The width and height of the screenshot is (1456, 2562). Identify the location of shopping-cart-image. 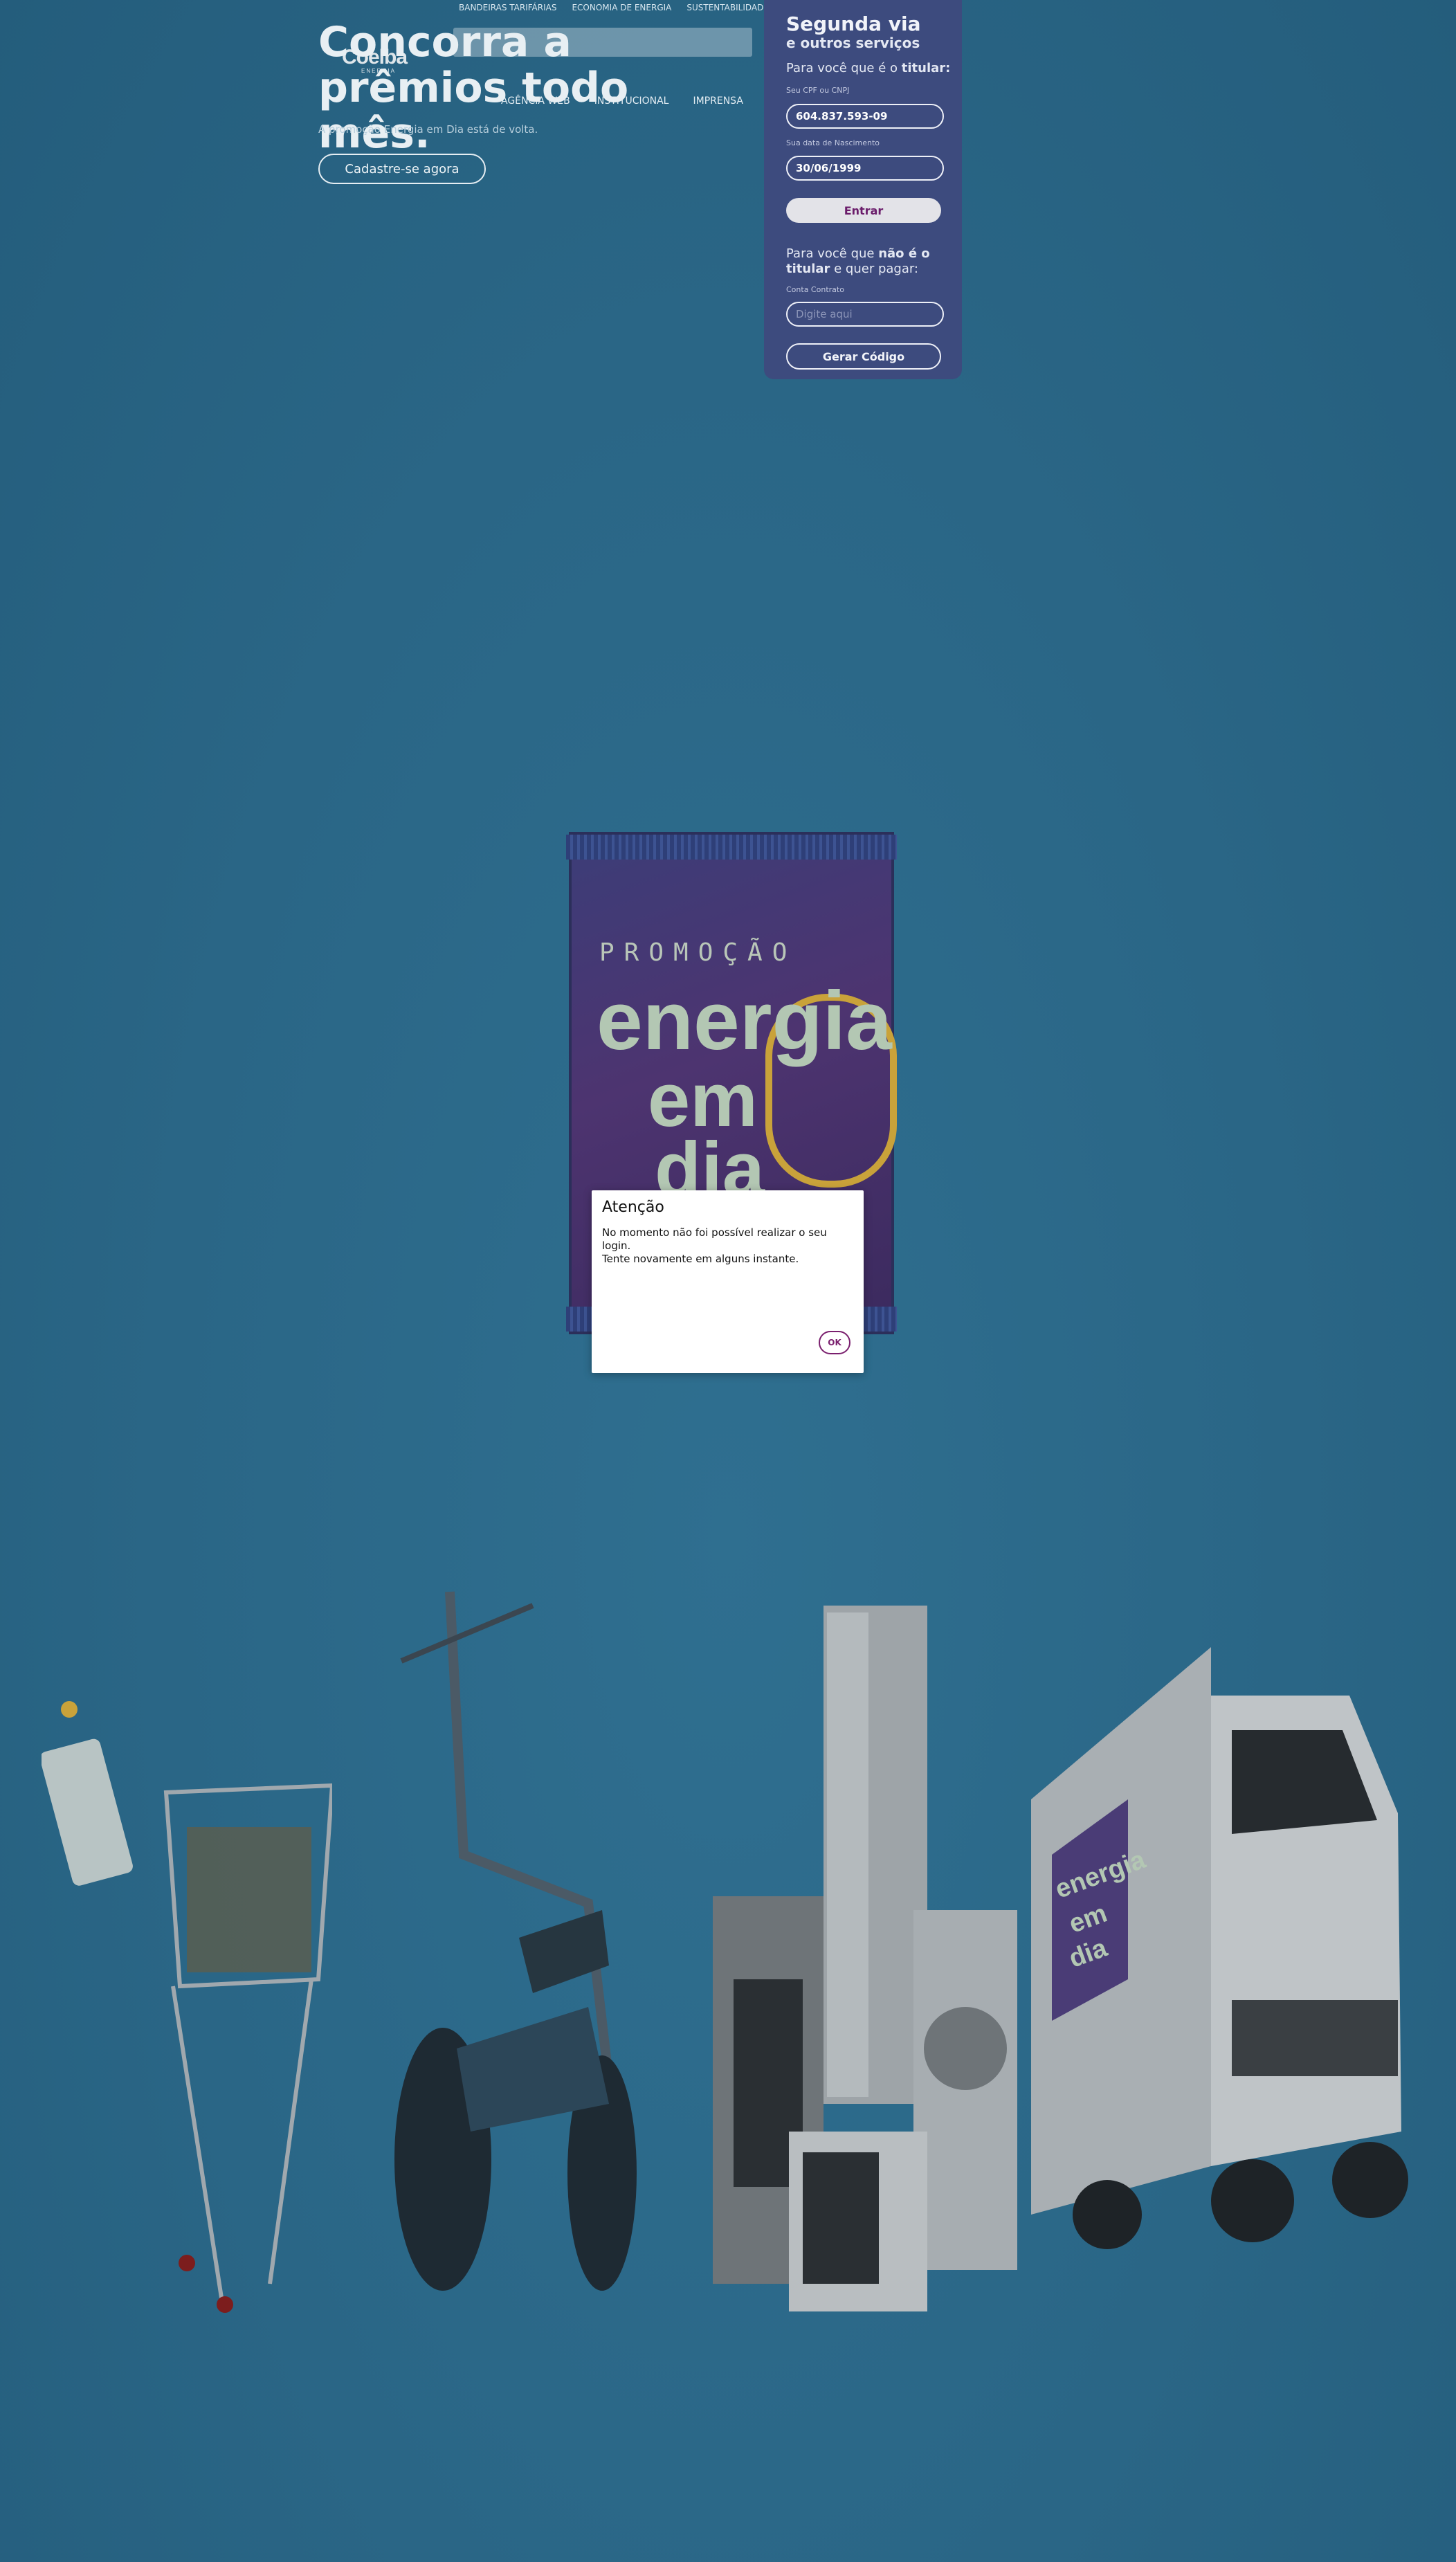
(187, 2007).